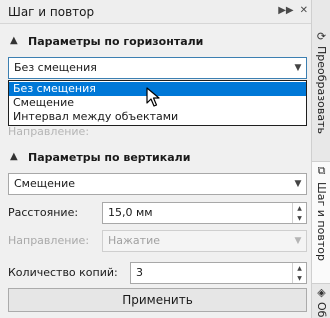 This screenshot has height=318, width=330. I want to click on direction-combo: Нажатие ▼, so click(204, 241).